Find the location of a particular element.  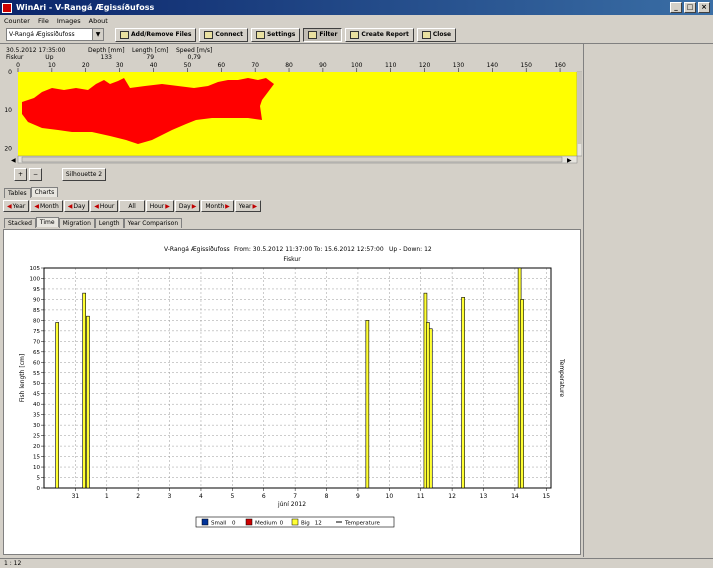

zoom-in-icon: + is located at coordinates (20, 174).